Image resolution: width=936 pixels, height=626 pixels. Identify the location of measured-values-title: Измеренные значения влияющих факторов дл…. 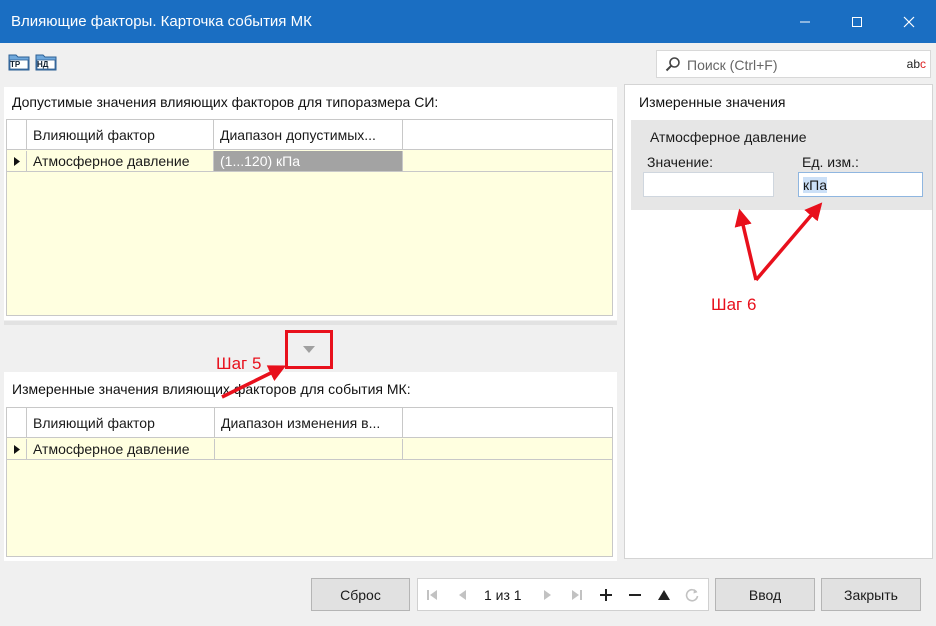
(211, 389).